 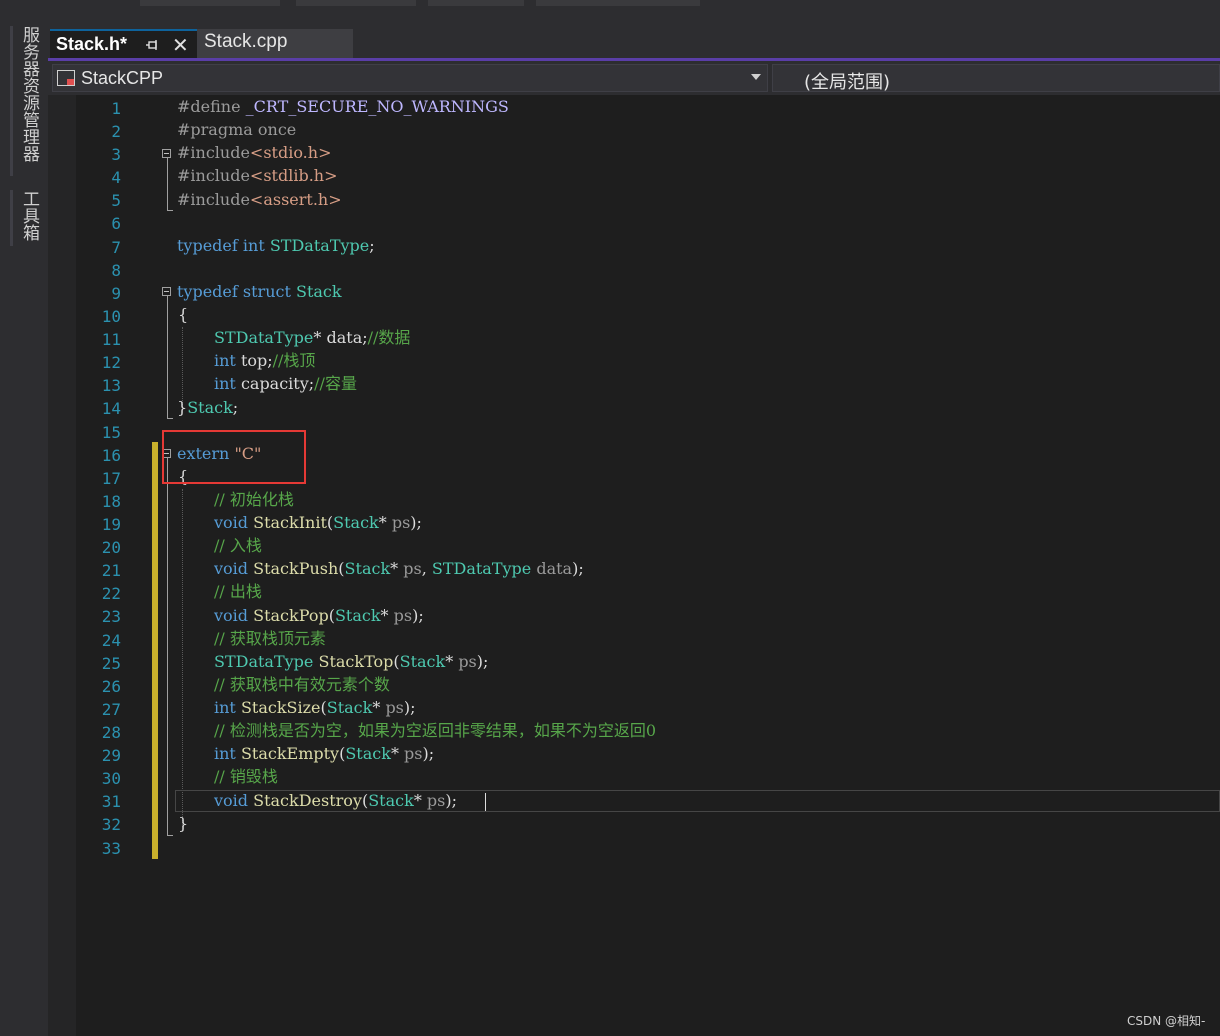 What do you see at coordinates (24, 522) in the screenshot?
I see `left-tool-panel: 服务器资源管理器 工具箱` at bounding box center [24, 522].